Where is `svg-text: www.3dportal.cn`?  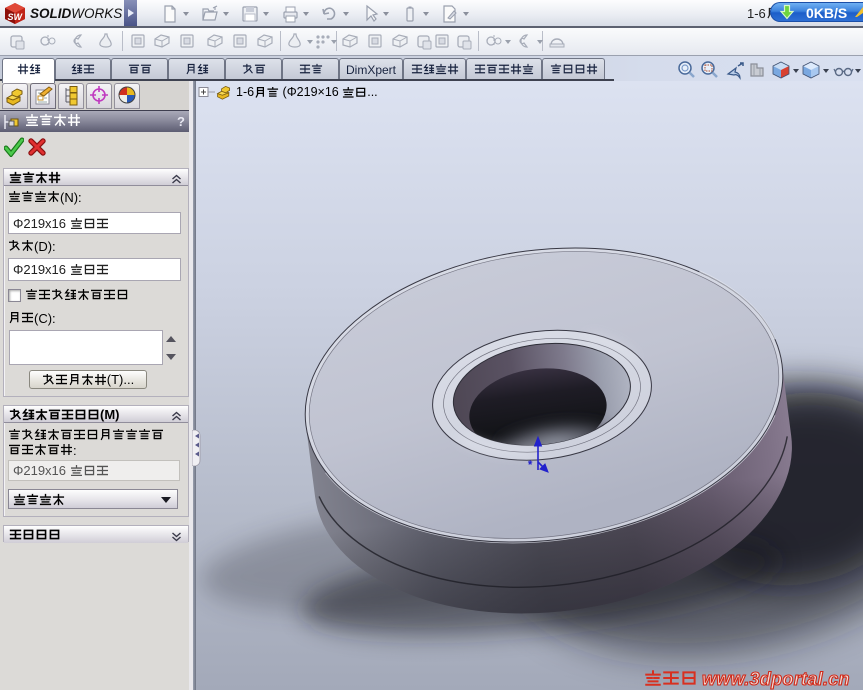 svg-text: www.3dportal.cn is located at coordinates (776, 679).